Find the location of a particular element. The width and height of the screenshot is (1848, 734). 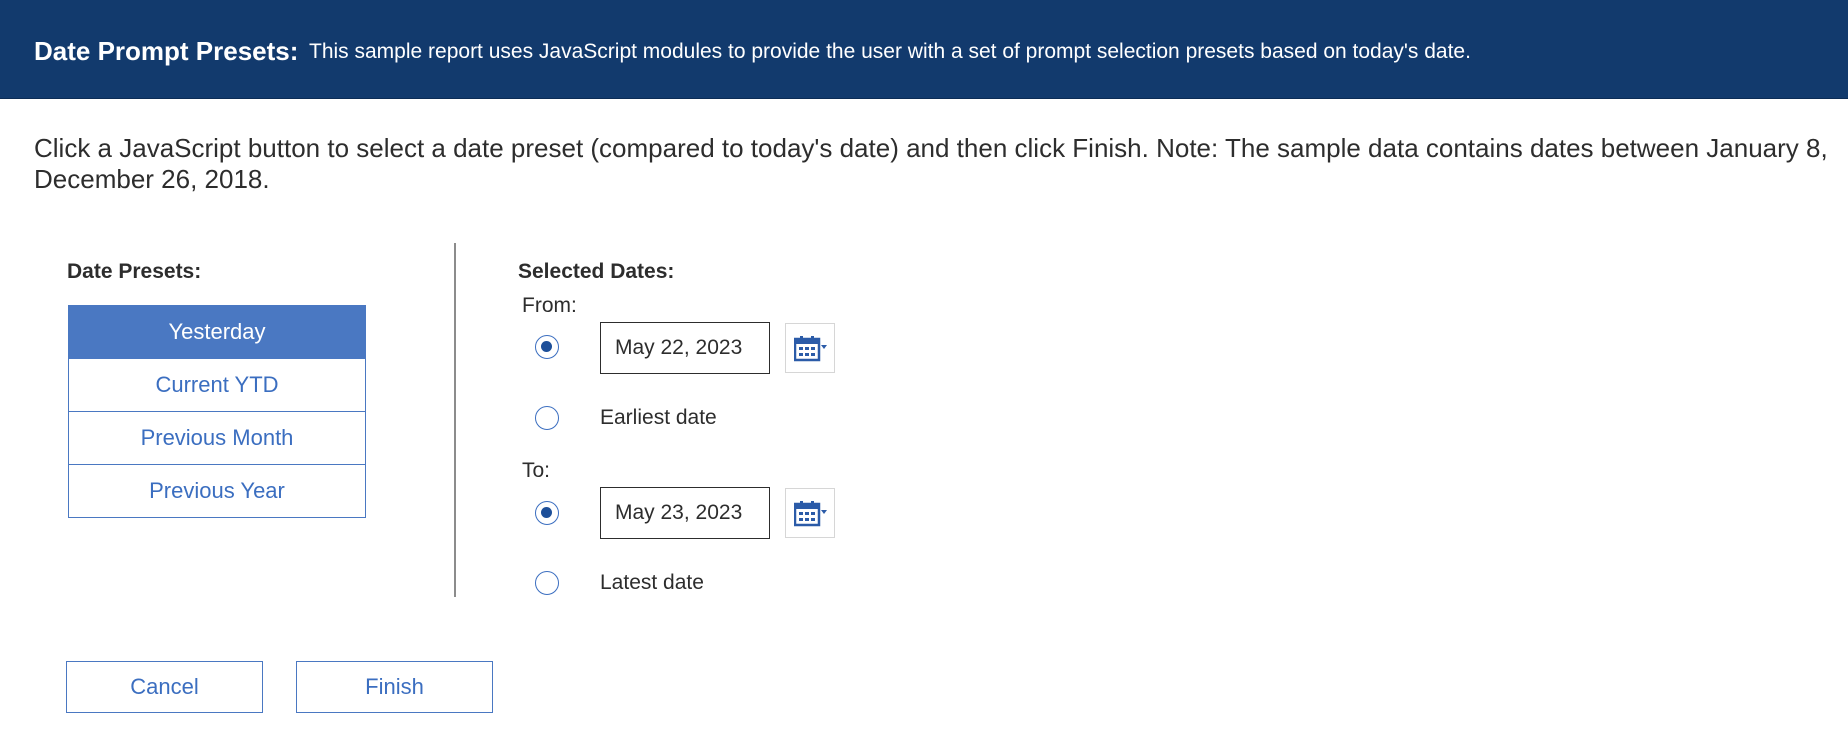

header-title: Date Prompt Presets: is located at coordinates (166, 51).